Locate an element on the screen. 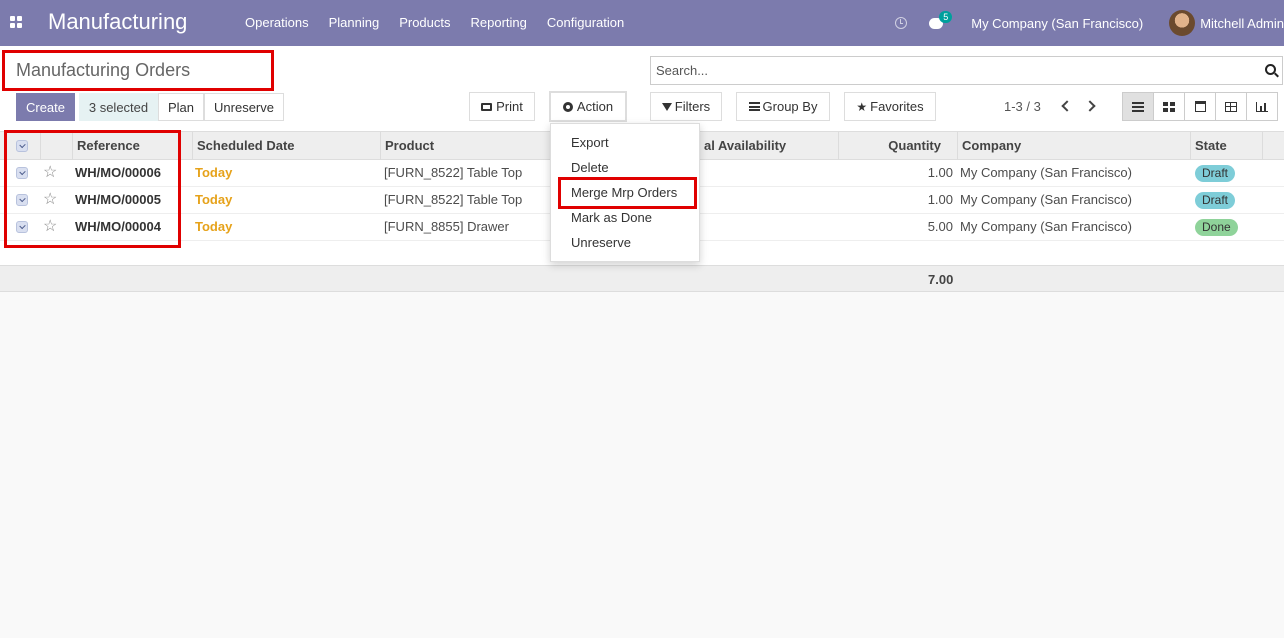 The width and height of the screenshot is (1284, 638). pager-value: 1-3 / 3 is located at coordinates (1022, 106).